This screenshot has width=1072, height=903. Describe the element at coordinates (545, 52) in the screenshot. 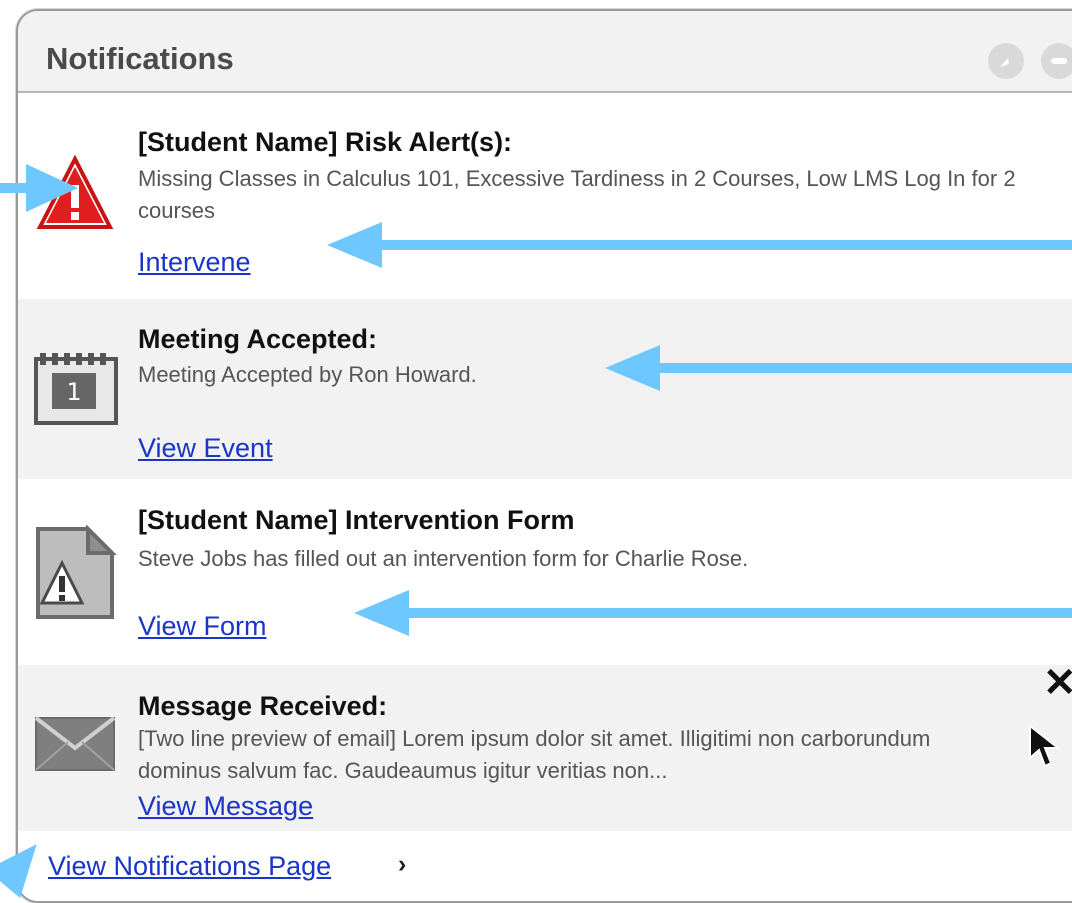

I see `panel-header: Notifications` at that location.